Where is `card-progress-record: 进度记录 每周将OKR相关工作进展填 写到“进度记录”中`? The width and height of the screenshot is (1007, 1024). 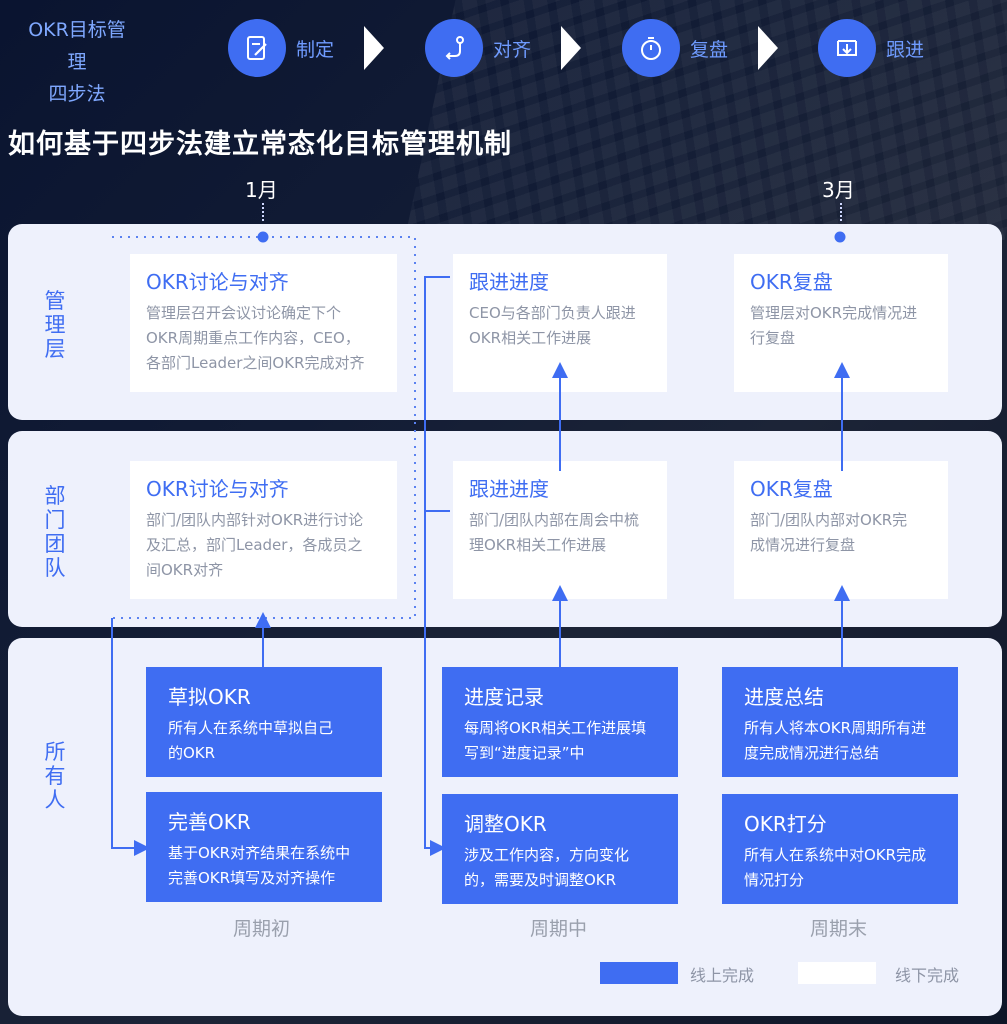
card-progress-record: 进度记录 每周将OKR相关工作进展填 写到“进度记录”中 is located at coordinates (560, 722).